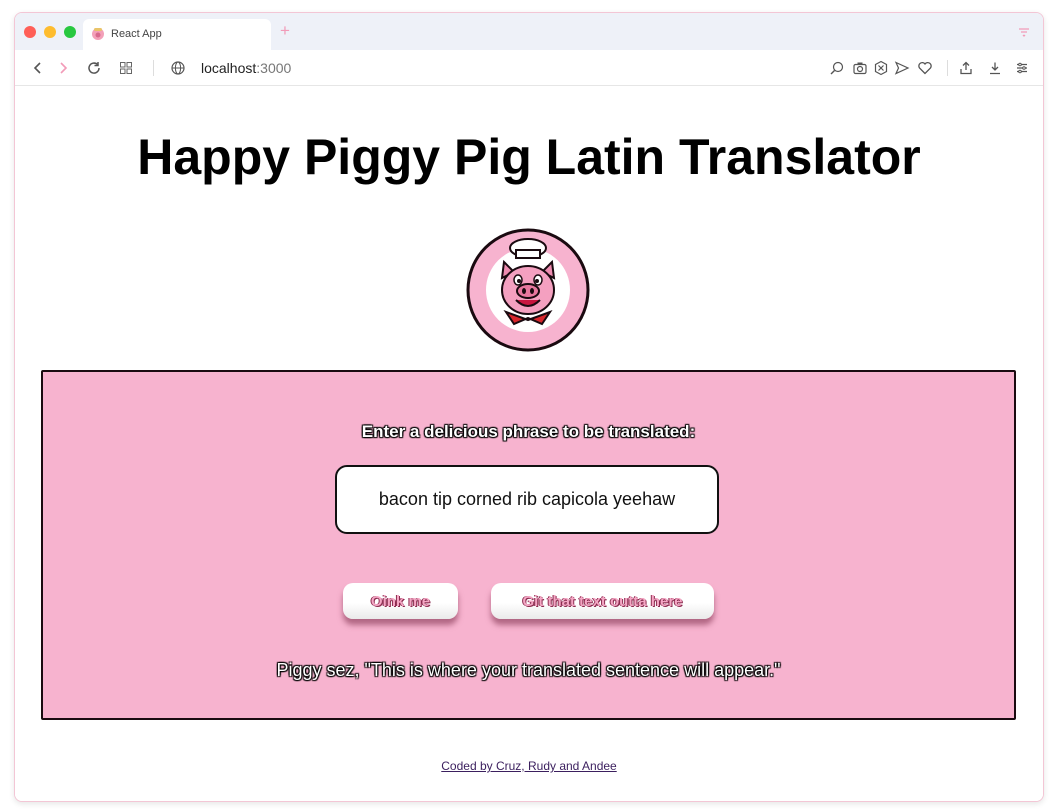  I want to click on pig-favicon-icon, so click(98, 34).